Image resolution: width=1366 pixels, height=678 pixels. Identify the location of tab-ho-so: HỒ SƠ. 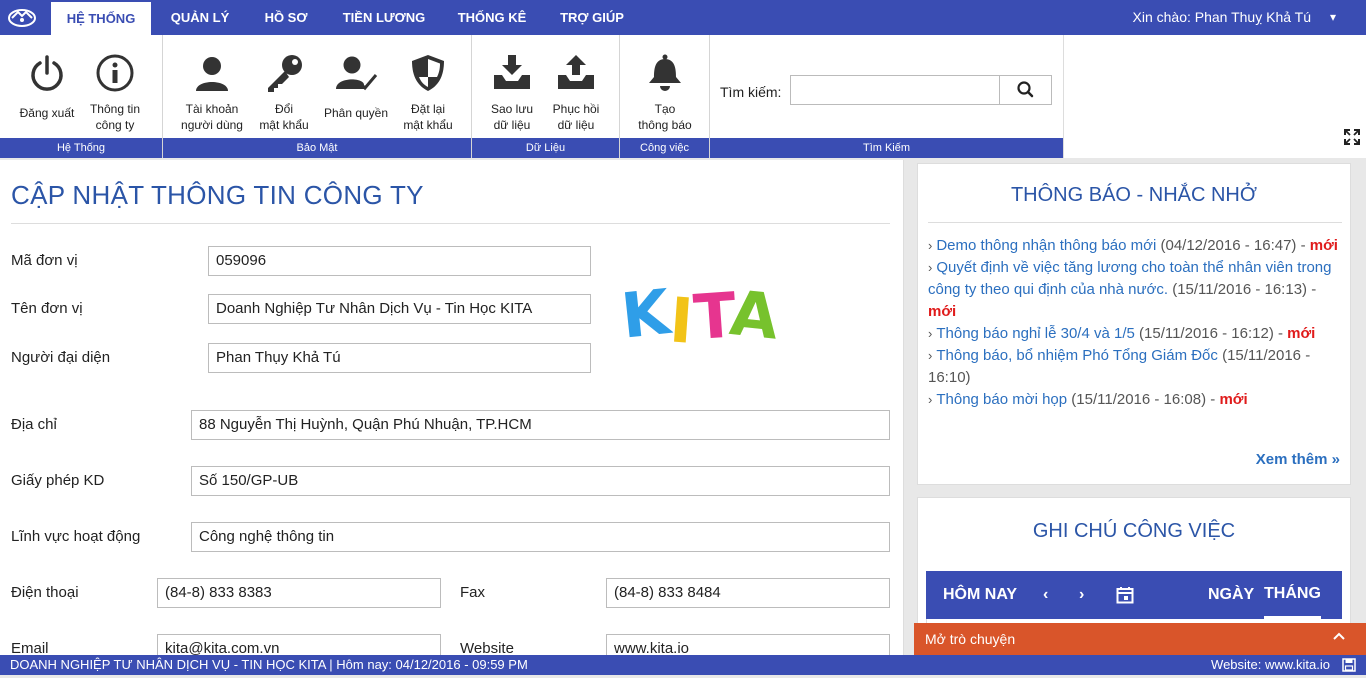
(286, 17).